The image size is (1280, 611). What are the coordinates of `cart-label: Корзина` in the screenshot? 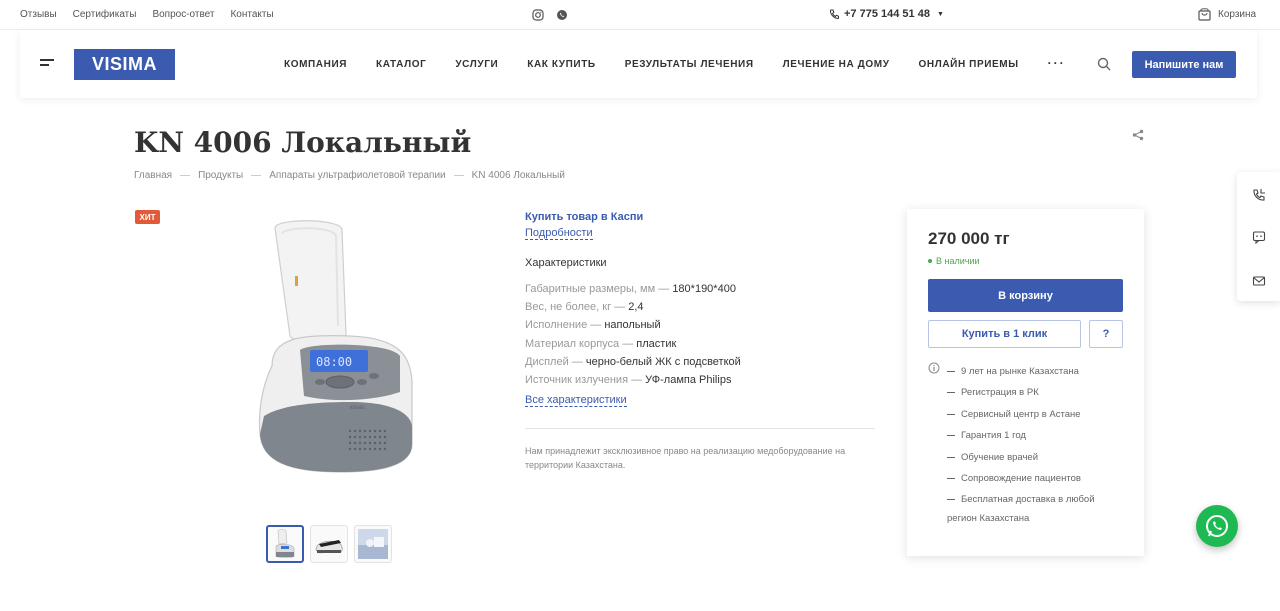 It's located at (1237, 14).